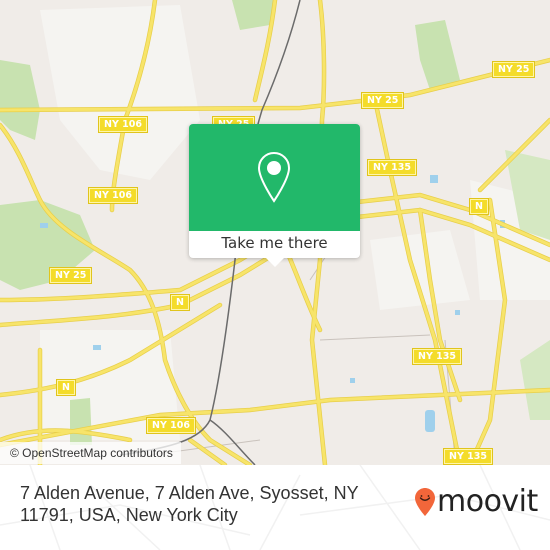 This screenshot has width=550, height=550. What do you see at coordinates (487, 501) in the screenshot?
I see `moovit-wordmark: moovit` at bounding box center [487, 501].